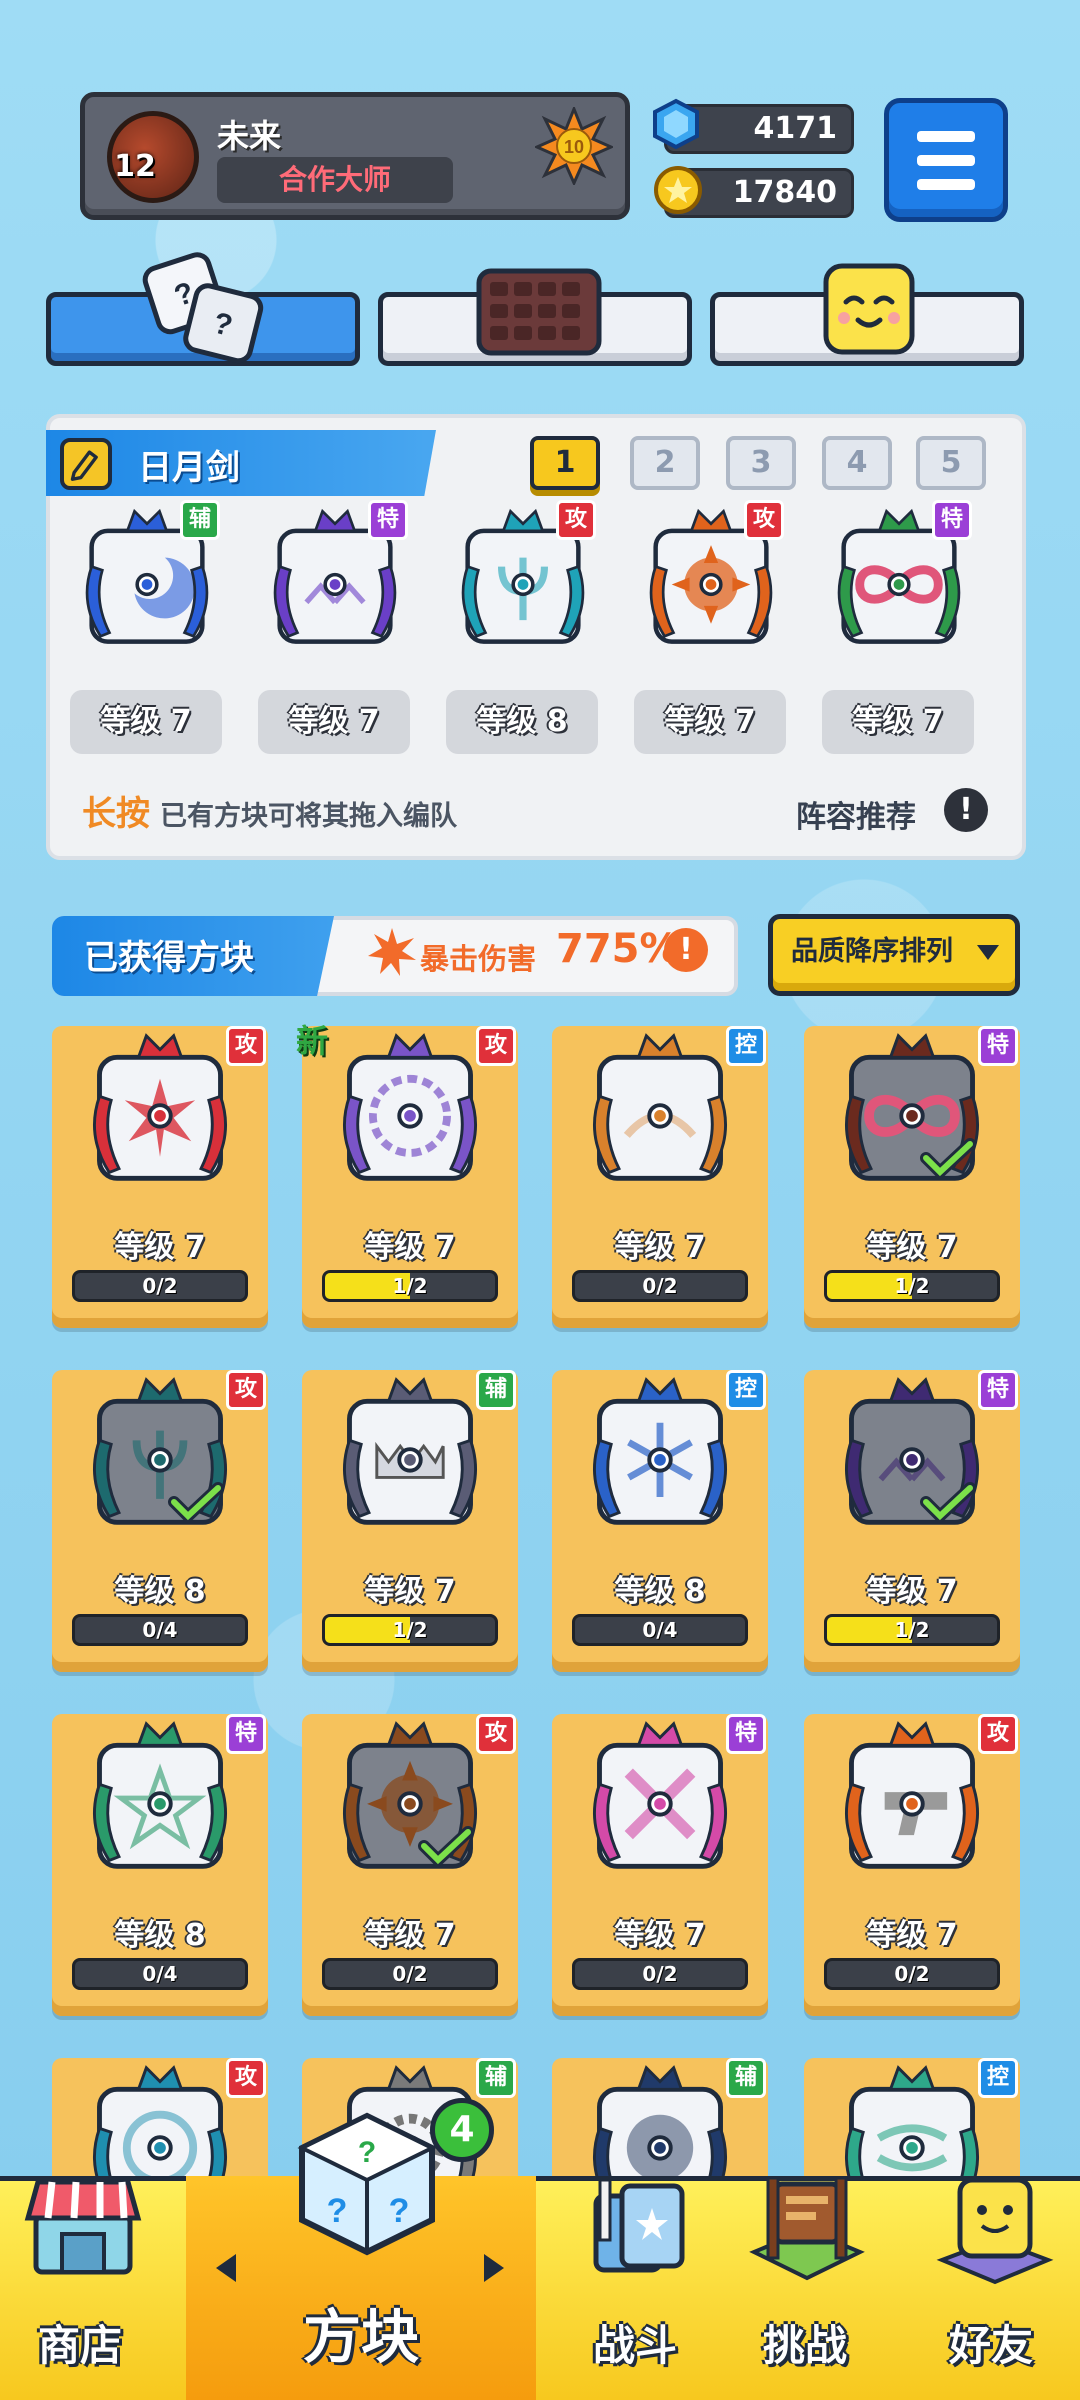 The image size is (1080, 2400). I want to click on svg-text: 10, so click(574, 147).